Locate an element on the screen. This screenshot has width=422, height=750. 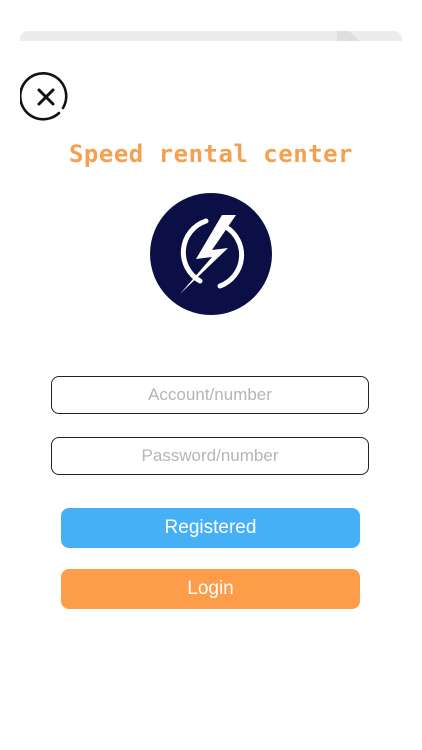
account-input is located at coordinates (210, 395).